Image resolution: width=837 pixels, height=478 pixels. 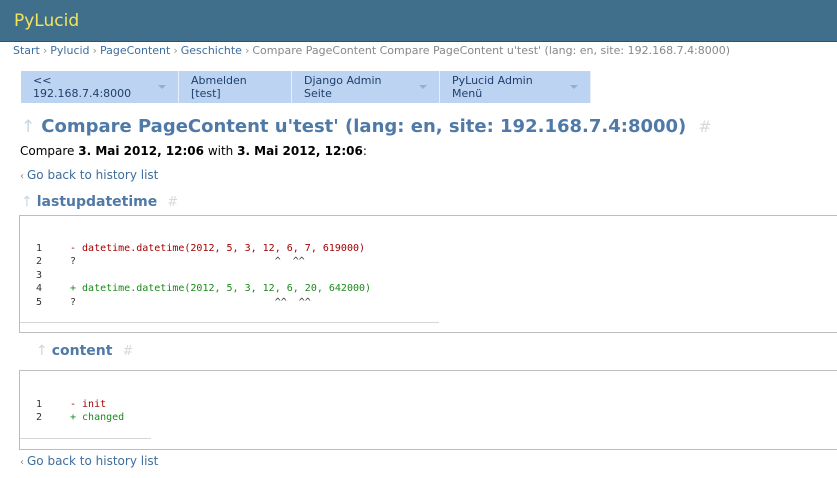 What do you see at coordinates (492, 87) in the screenshot?
I see `menu-item-label: PyLucid Admin Menü` at bounding box center [492, 87].